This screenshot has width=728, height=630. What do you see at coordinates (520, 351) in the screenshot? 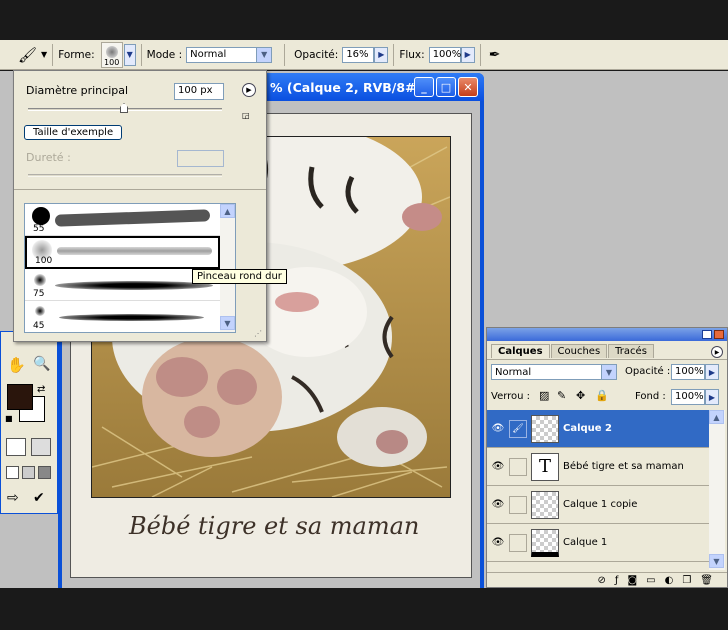
I see `tab-calques: Calques` at bounding box center [520, 351].